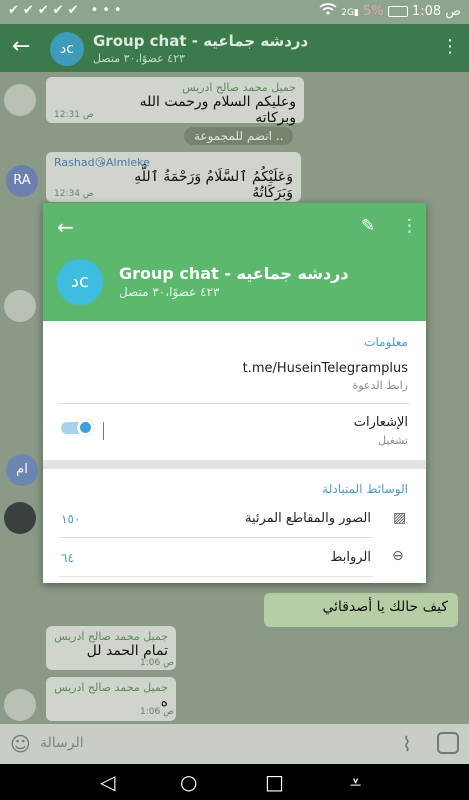 This screenshot has width=469, height=800. What do you see at coordinates (20, 744) in the screenshot?
I see `emoji-icon: ☺` at bounding box center [20, 744].